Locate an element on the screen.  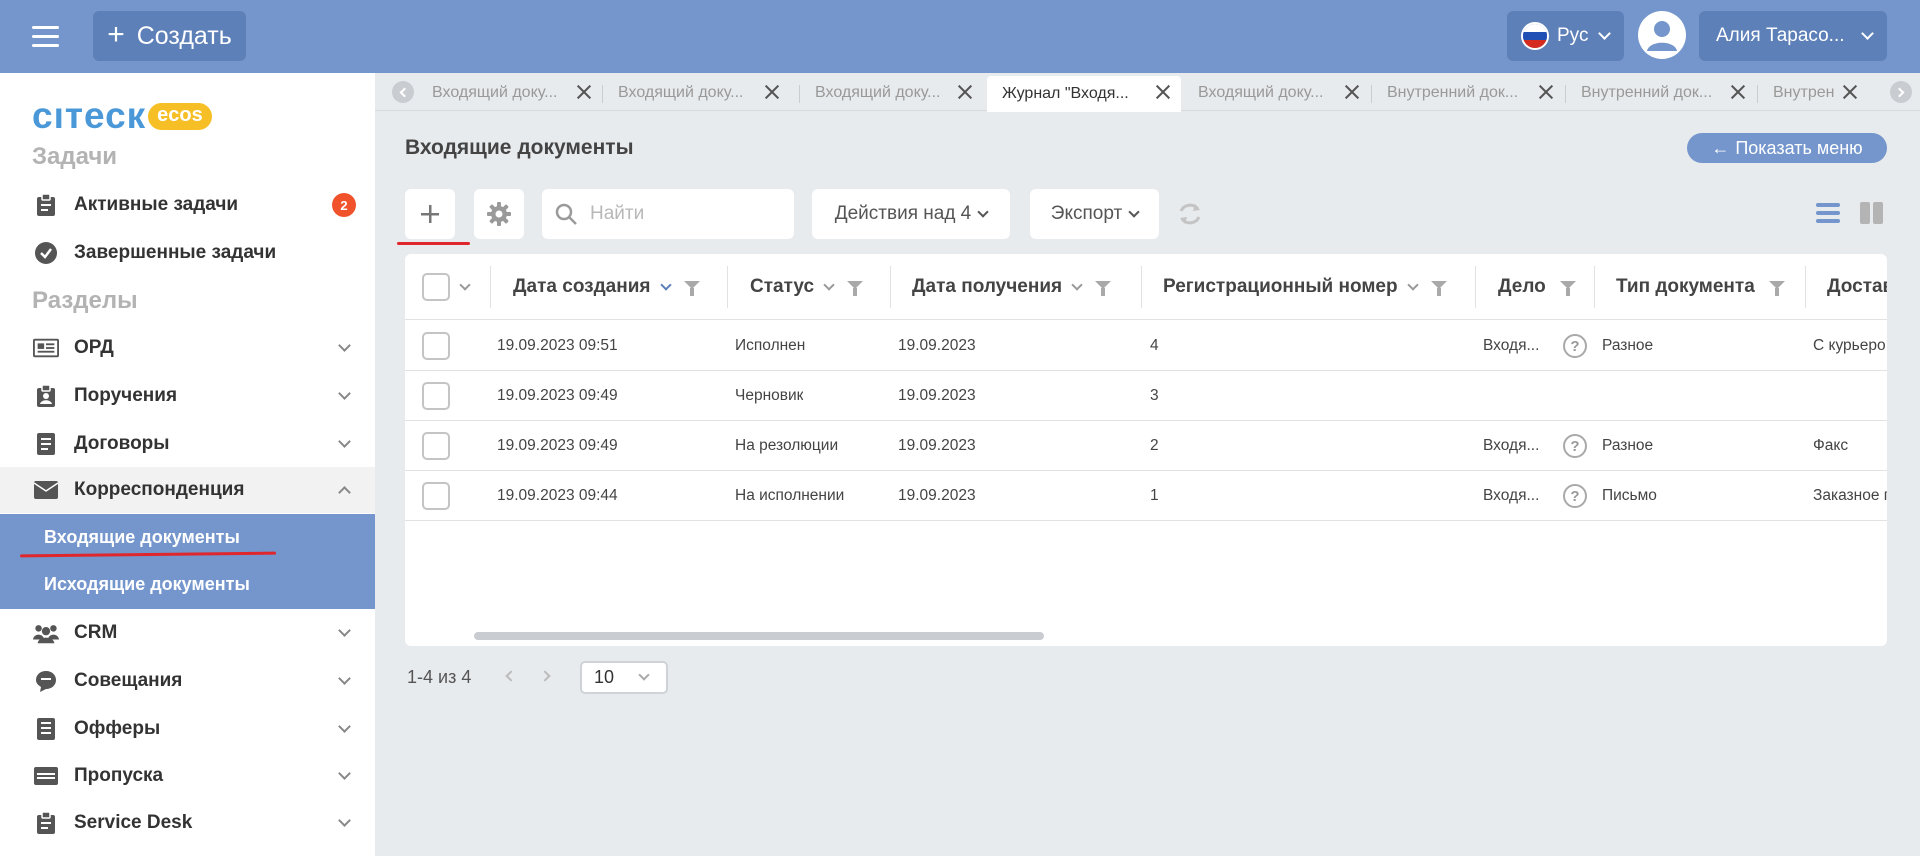
sidebar-item-completed-tasks: Завершенные задачи is located at coordinates (187, 253).